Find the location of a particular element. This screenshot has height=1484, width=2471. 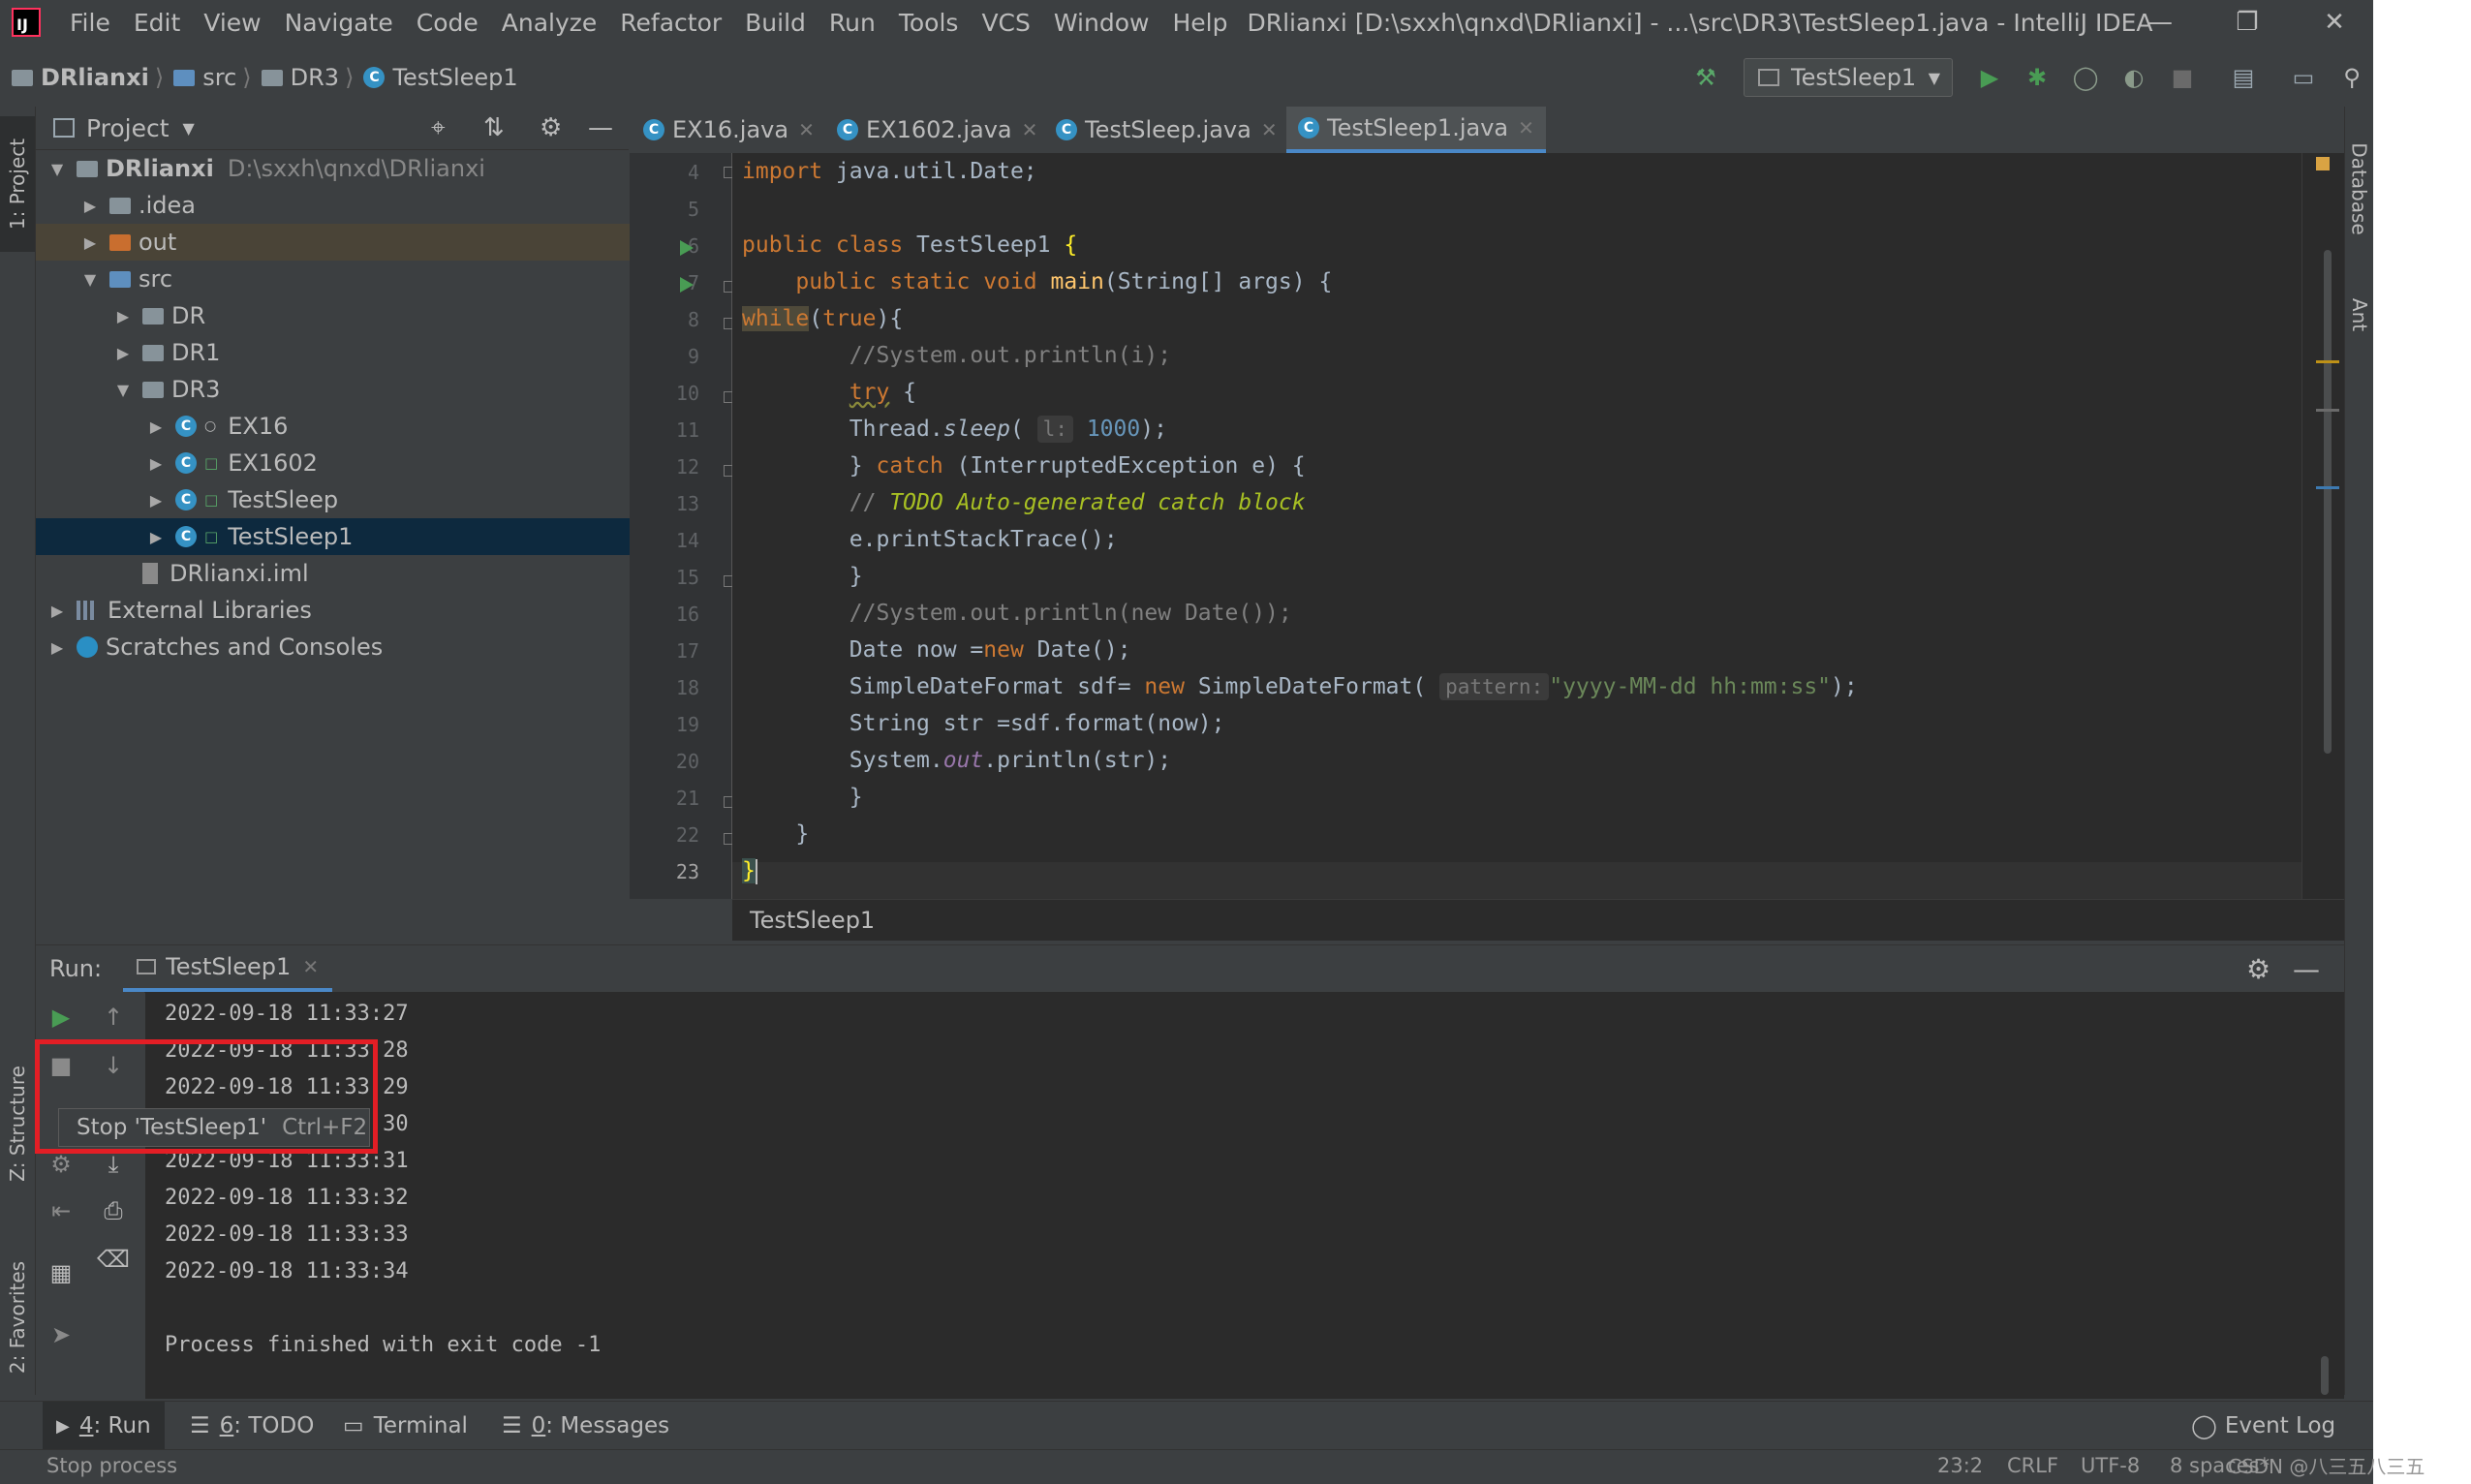

toolwindow-run: ▶ 4: Run is located at coordinates (104, 1426).